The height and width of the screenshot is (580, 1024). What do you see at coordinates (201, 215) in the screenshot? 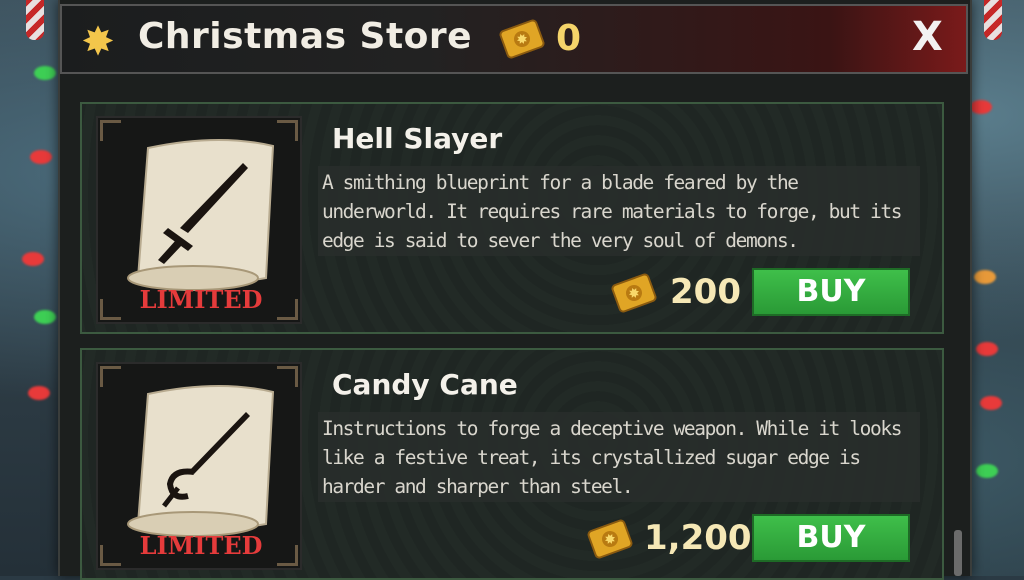
I see `sword-blueprint-scroll-icon` at bounding box center [201, 215].